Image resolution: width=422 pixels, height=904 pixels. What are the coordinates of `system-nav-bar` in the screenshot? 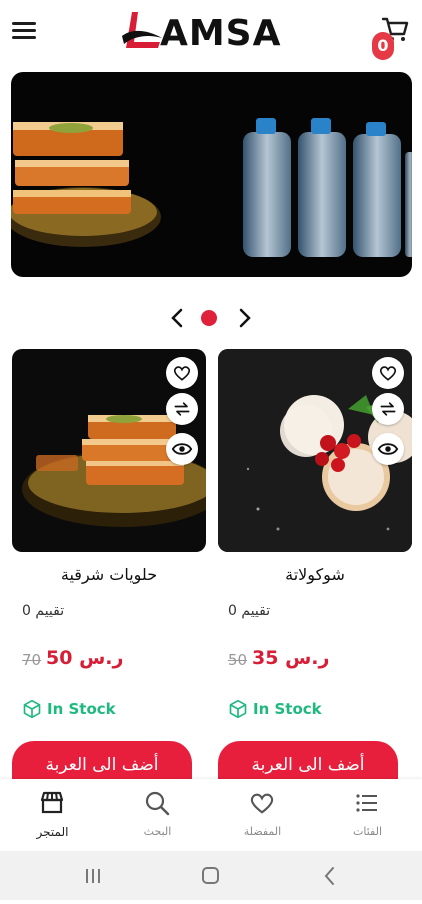 It's located at (211, 875).